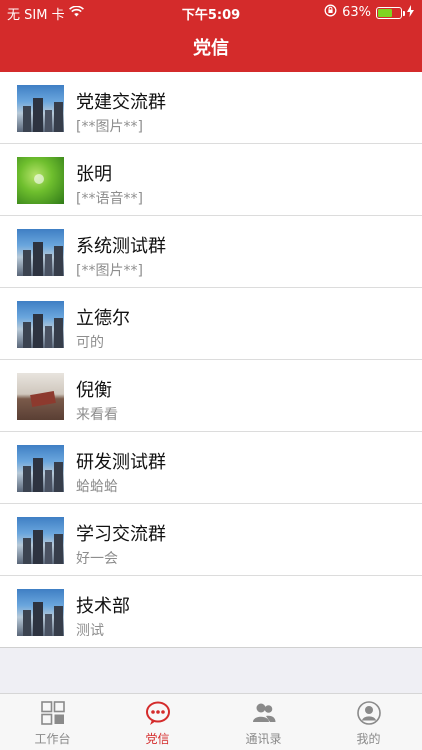  What do you see at coordinates (121, 102) in the screenshot?
I see `conversation-name: 党建交流群` at bounding box center [121, 102].